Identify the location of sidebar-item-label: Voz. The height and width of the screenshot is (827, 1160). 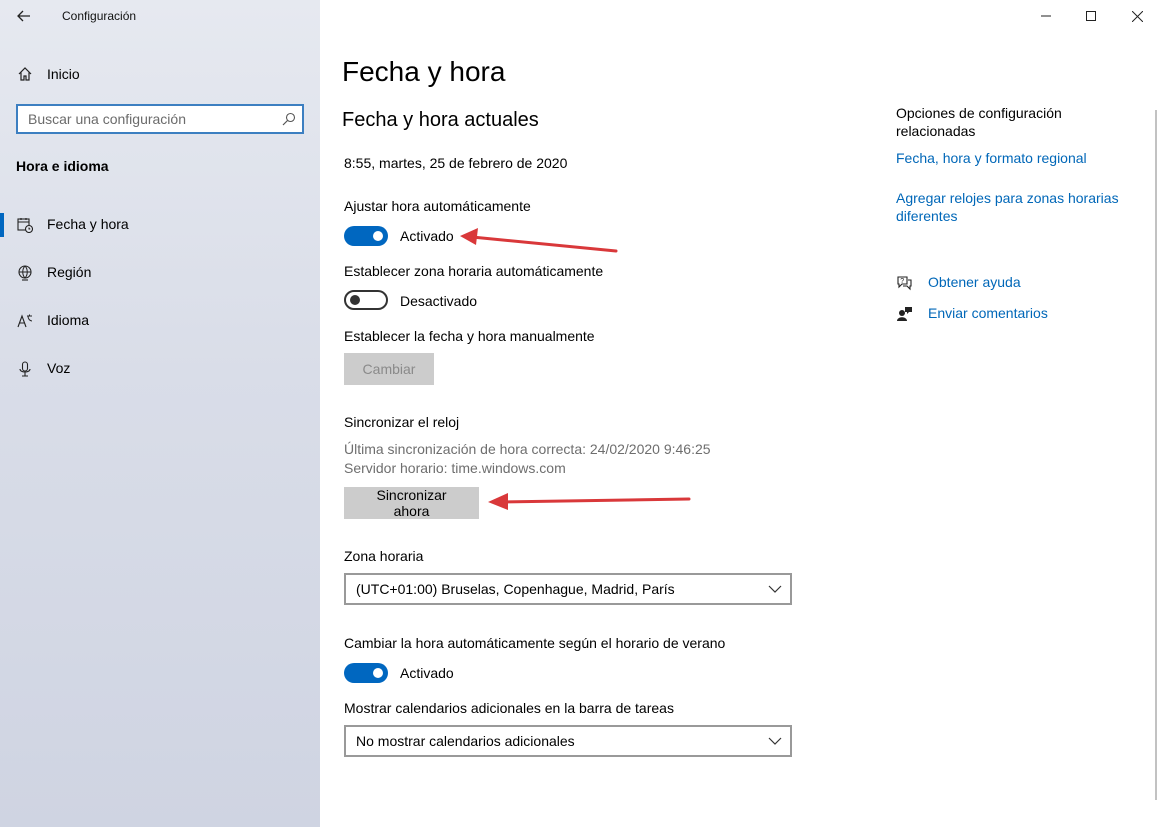
(59, 368).